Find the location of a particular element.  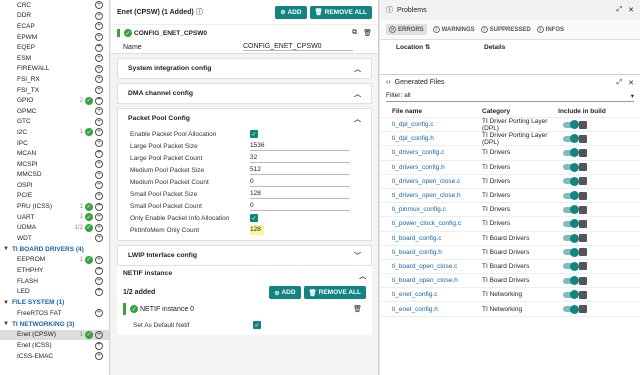

instance-tab: ✓ CONFIG_ENET_CPSW0 ⧉ 🗑 is located at coordinates (244, 32).